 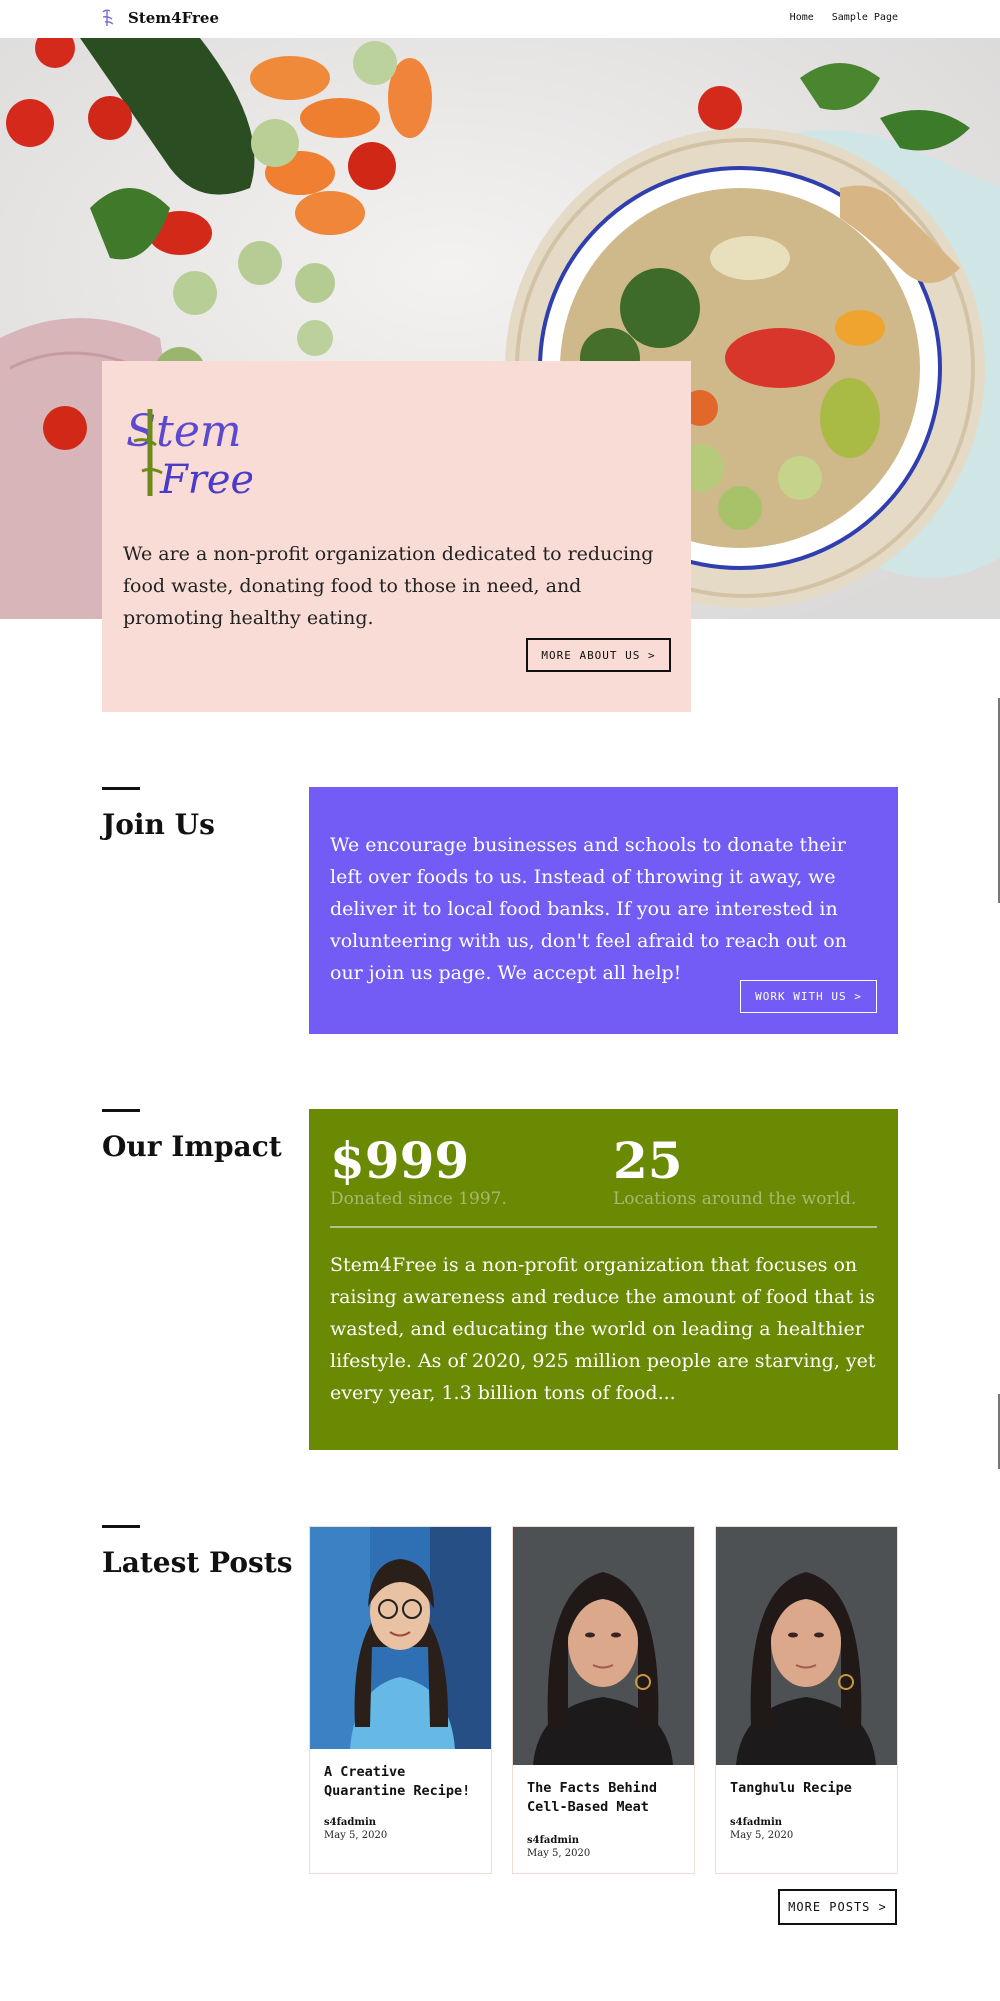 I want to click on brand-name: Stem4Free, so click(x=173, y=18).